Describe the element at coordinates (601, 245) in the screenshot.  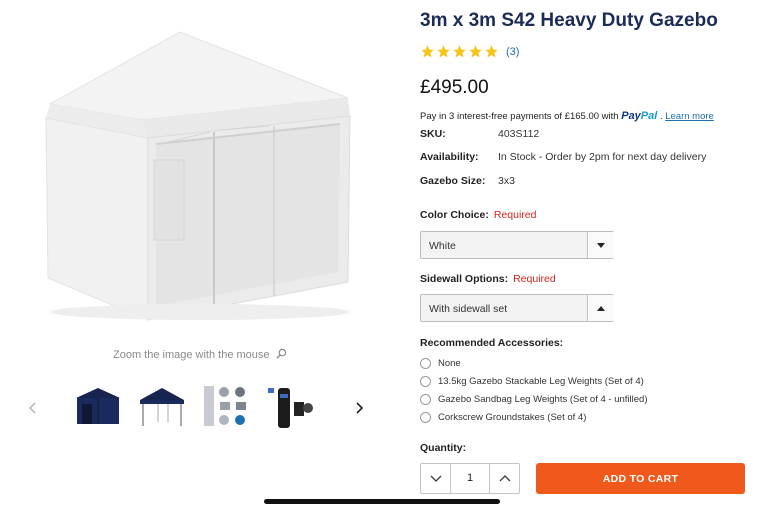
I see `caret-down-icon` at that location.